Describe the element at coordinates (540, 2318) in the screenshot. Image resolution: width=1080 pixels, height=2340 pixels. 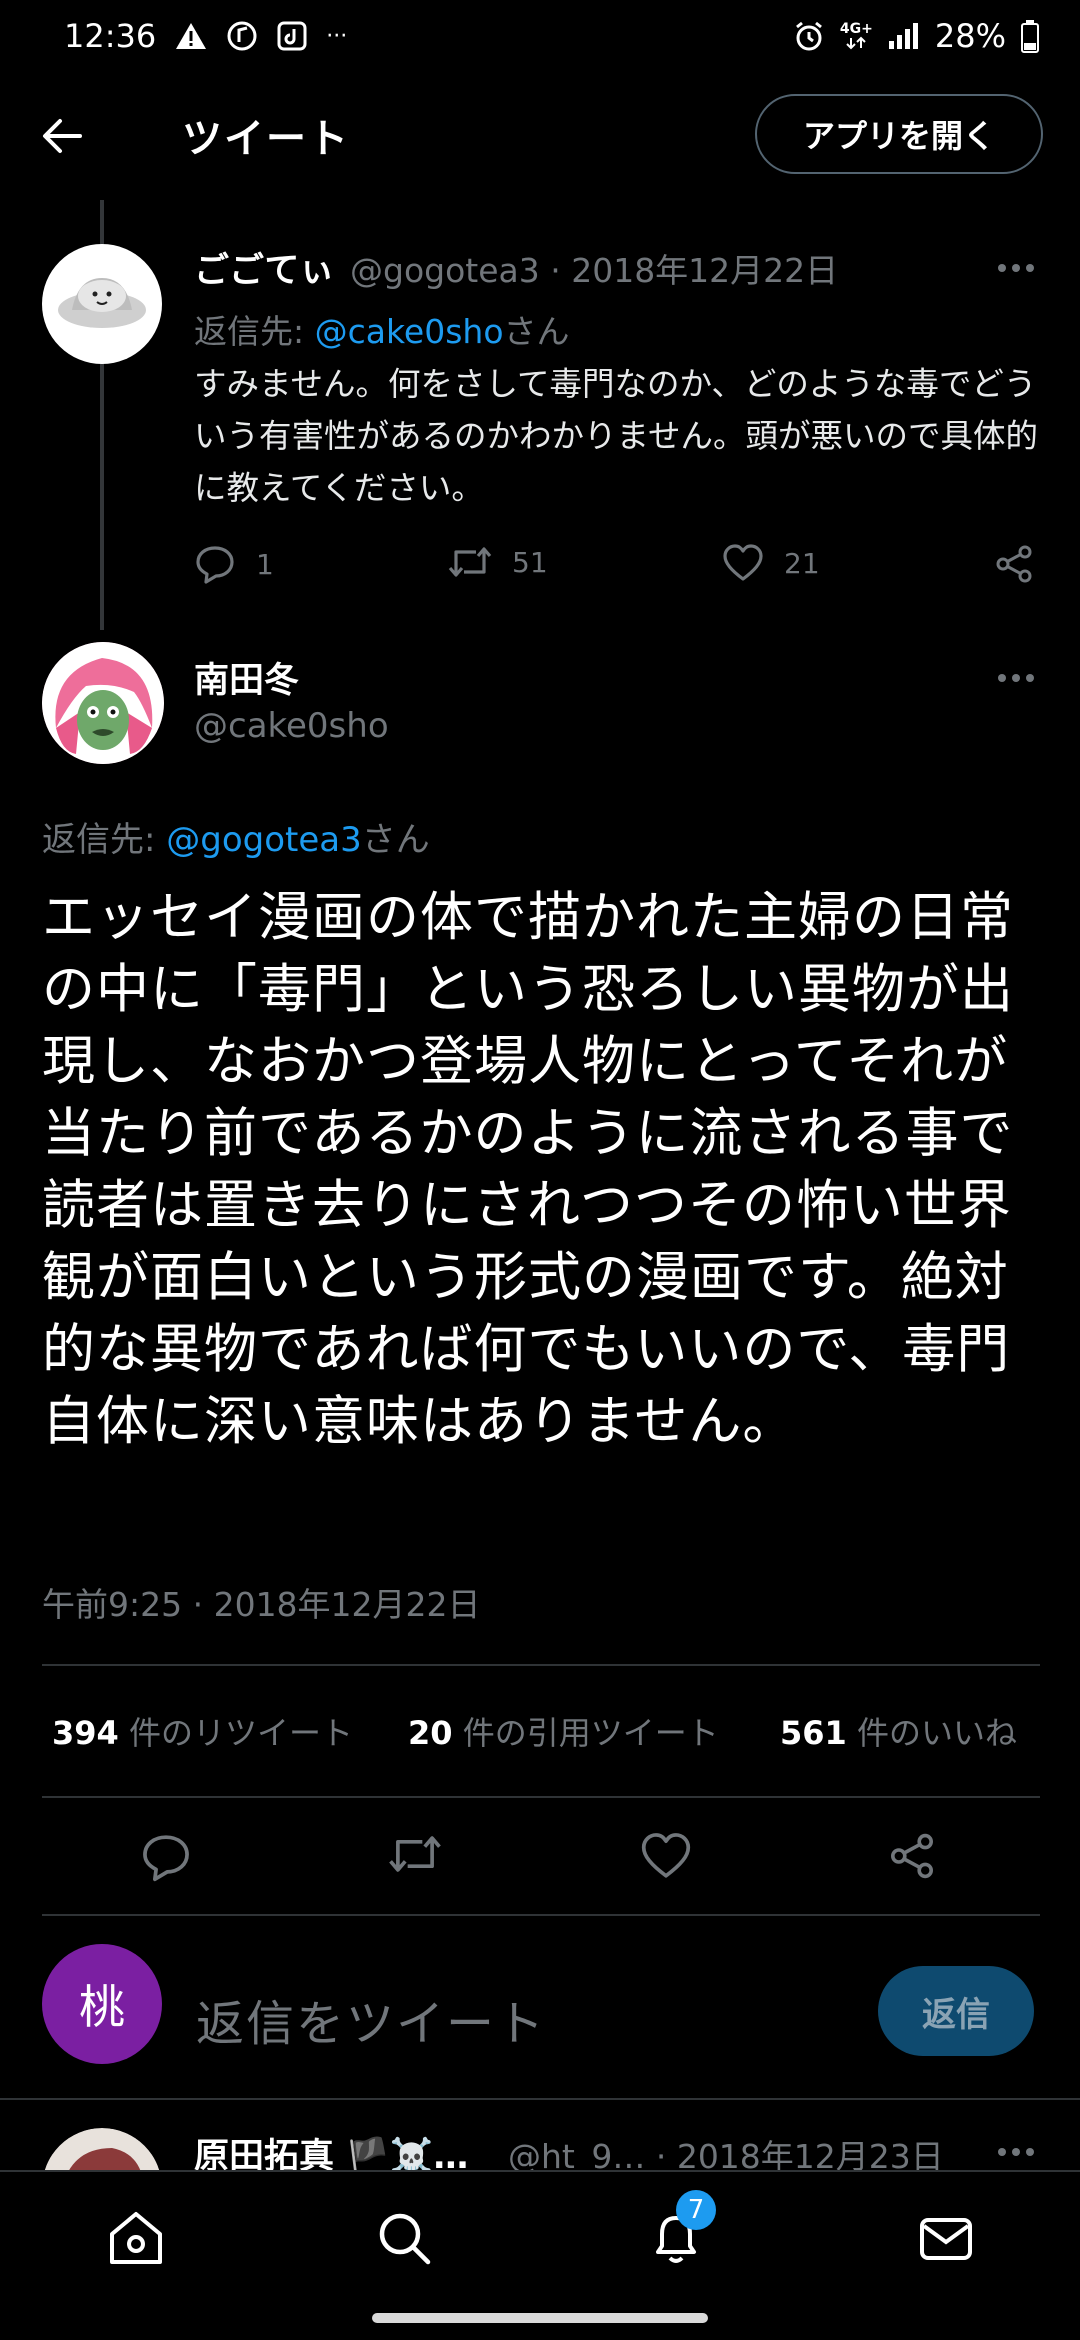
I see `home-indicator` at that location.